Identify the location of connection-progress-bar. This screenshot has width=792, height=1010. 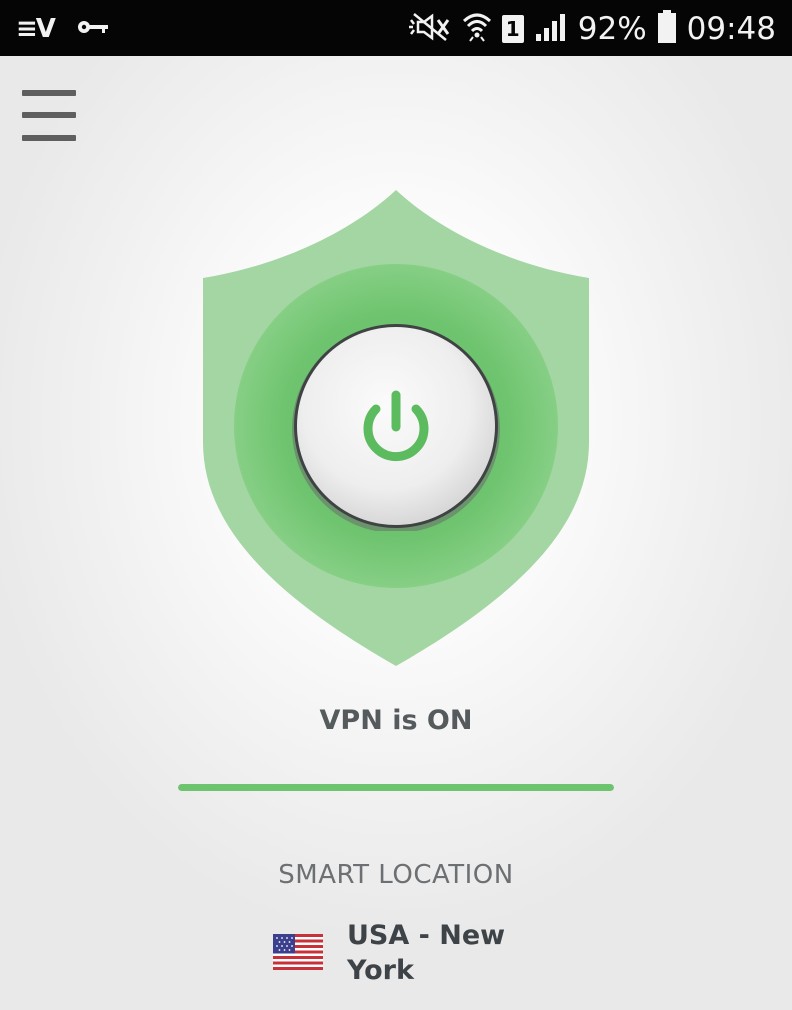
(396, 787).